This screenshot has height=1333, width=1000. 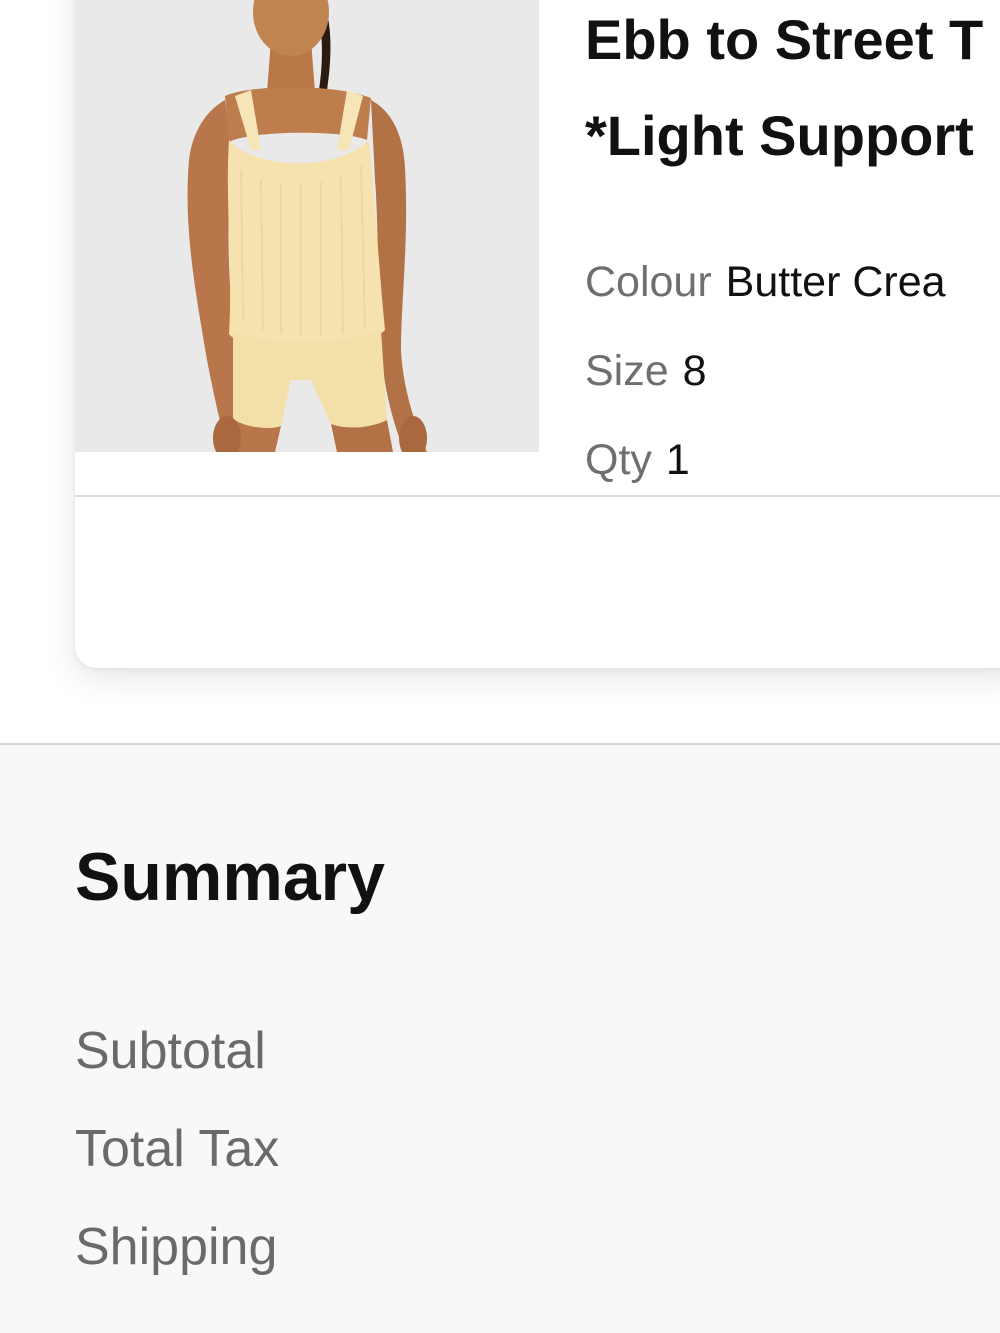 What do you see at coordinates (792, 92) in the screenshot?
I see `product-name: Ebb to Street T *Light Support` at bounding box center [792, 92].